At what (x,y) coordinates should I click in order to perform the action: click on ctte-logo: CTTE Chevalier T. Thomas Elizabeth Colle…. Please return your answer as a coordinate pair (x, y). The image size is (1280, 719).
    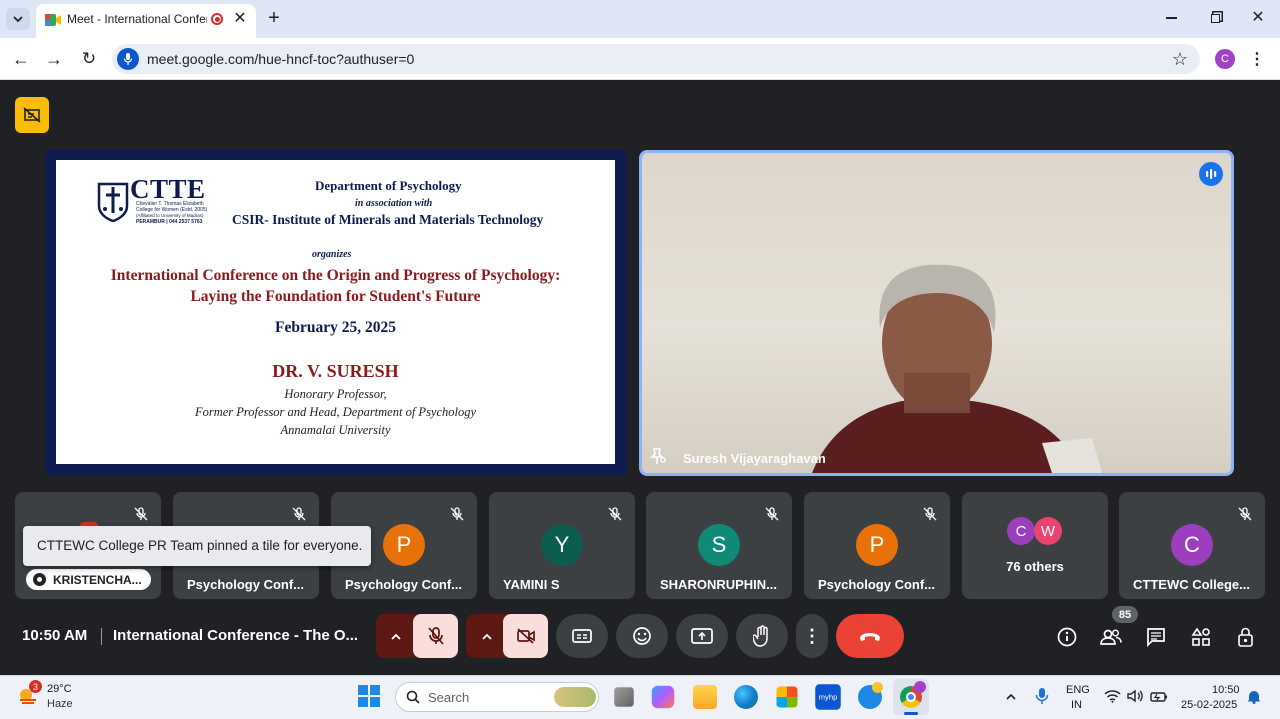
    Looking at the image, I should click on (157, 201).